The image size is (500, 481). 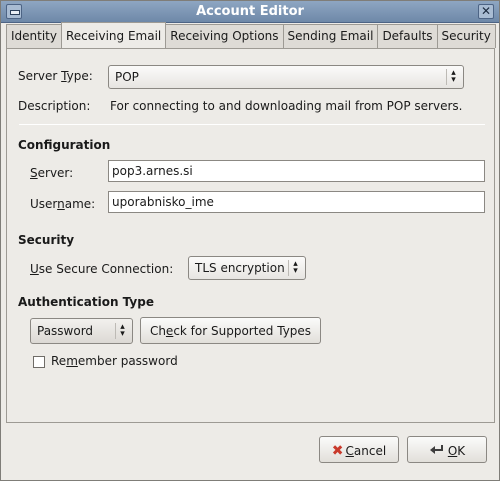 I want to click on tab-security: Security, so click(x=466, y=36).